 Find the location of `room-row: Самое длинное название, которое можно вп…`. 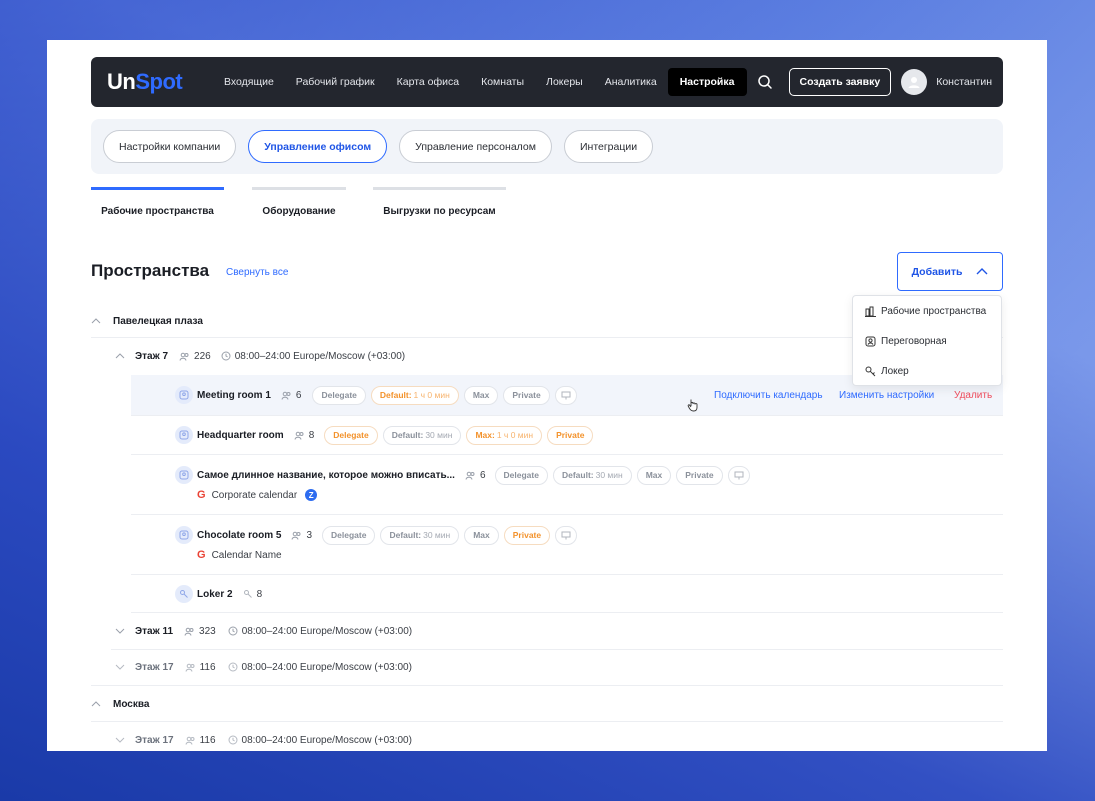

room-row: Самое длинное название, которое можно вп… is located at coordinates (567, 475).